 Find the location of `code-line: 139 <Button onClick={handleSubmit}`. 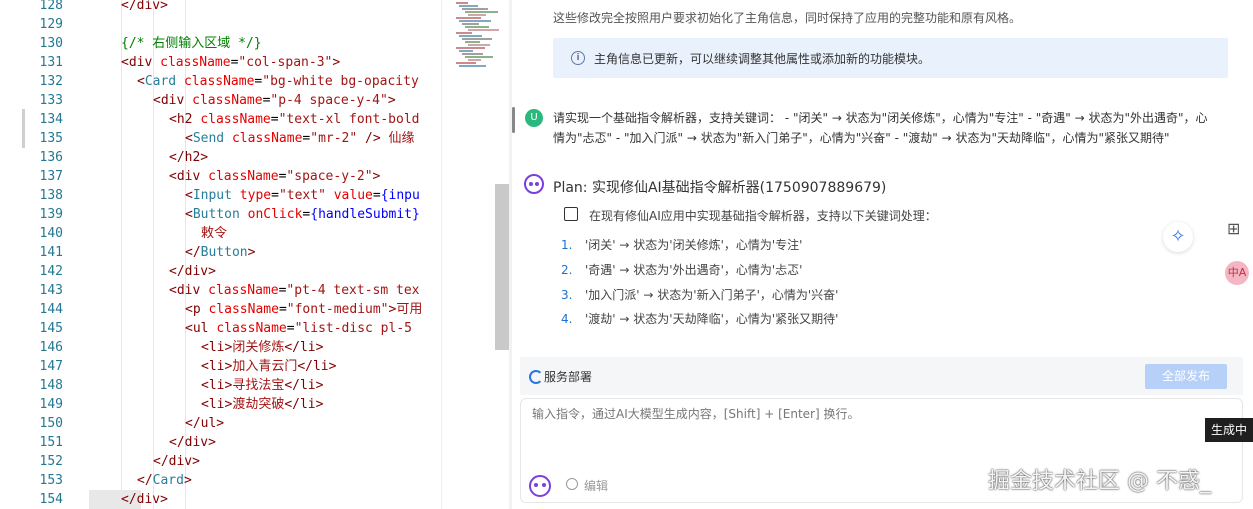

code-line: 139 <Button onClick={handleSubmit} is located at coordinates (220, 214).